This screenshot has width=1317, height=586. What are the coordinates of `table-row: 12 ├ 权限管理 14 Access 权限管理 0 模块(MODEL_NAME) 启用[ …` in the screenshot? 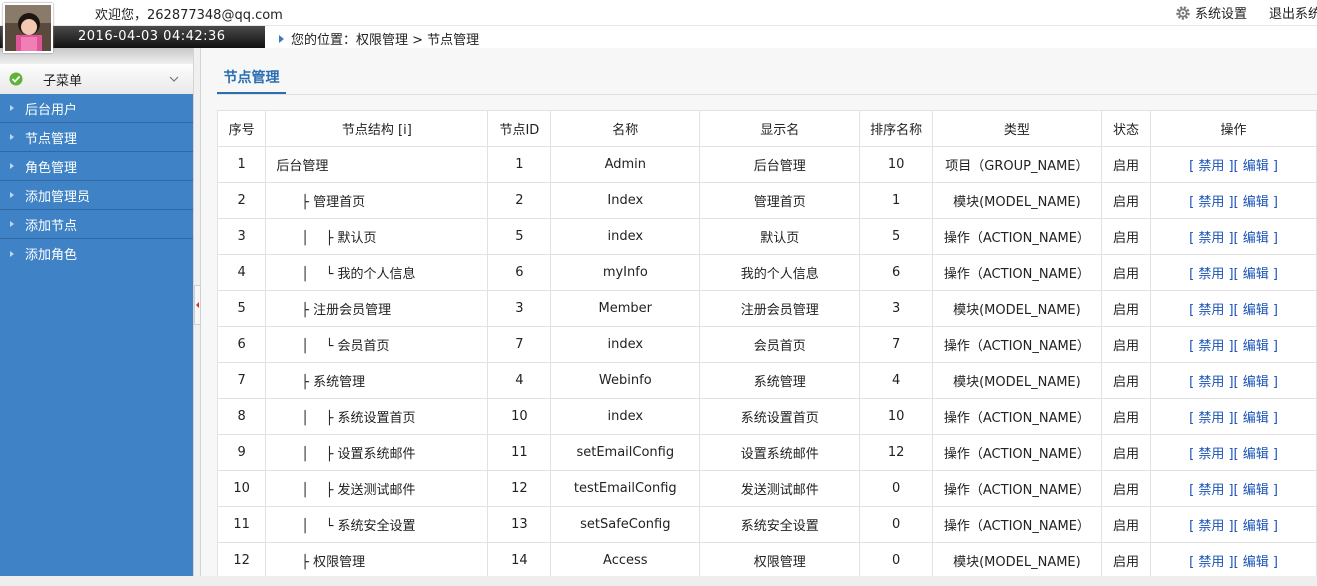 It's located at (766, 560).